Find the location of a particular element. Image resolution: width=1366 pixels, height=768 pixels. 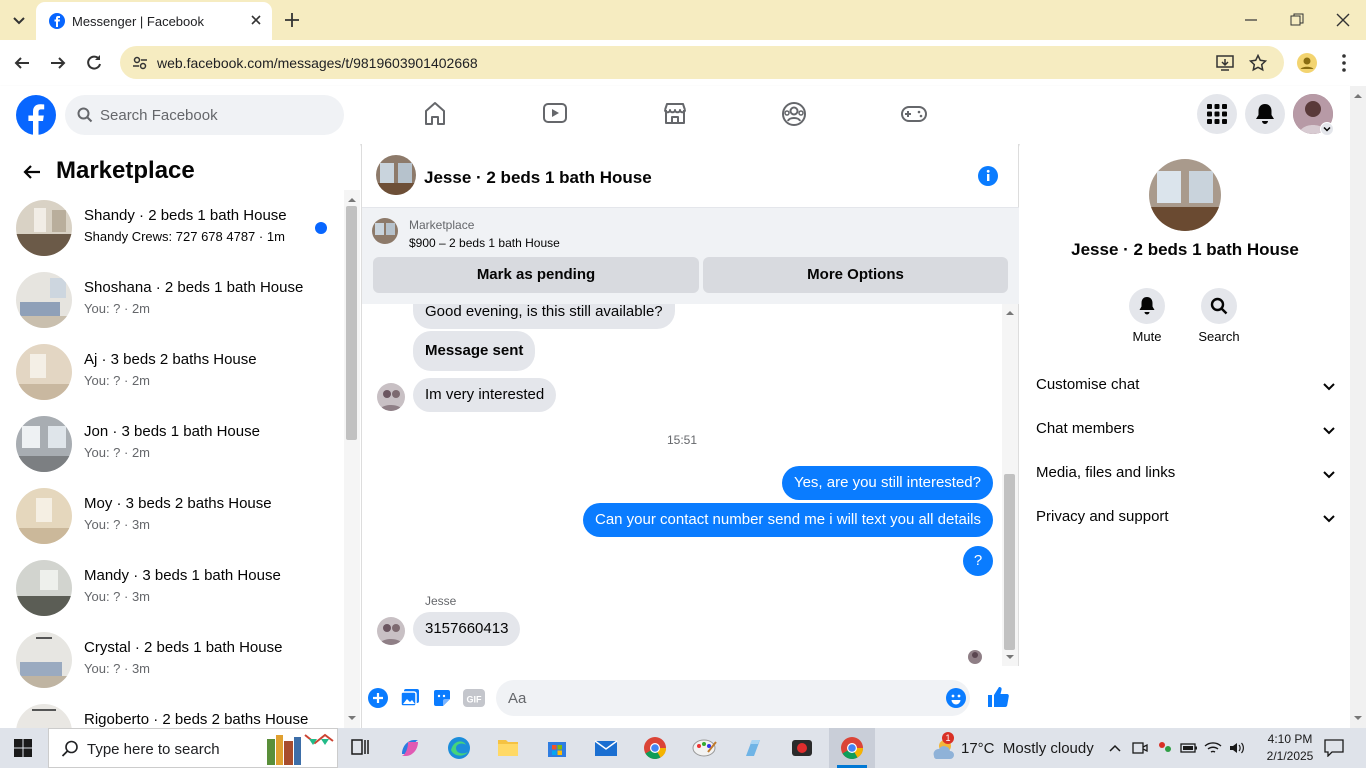

sticker-icon is located at coordinates (442, 698).